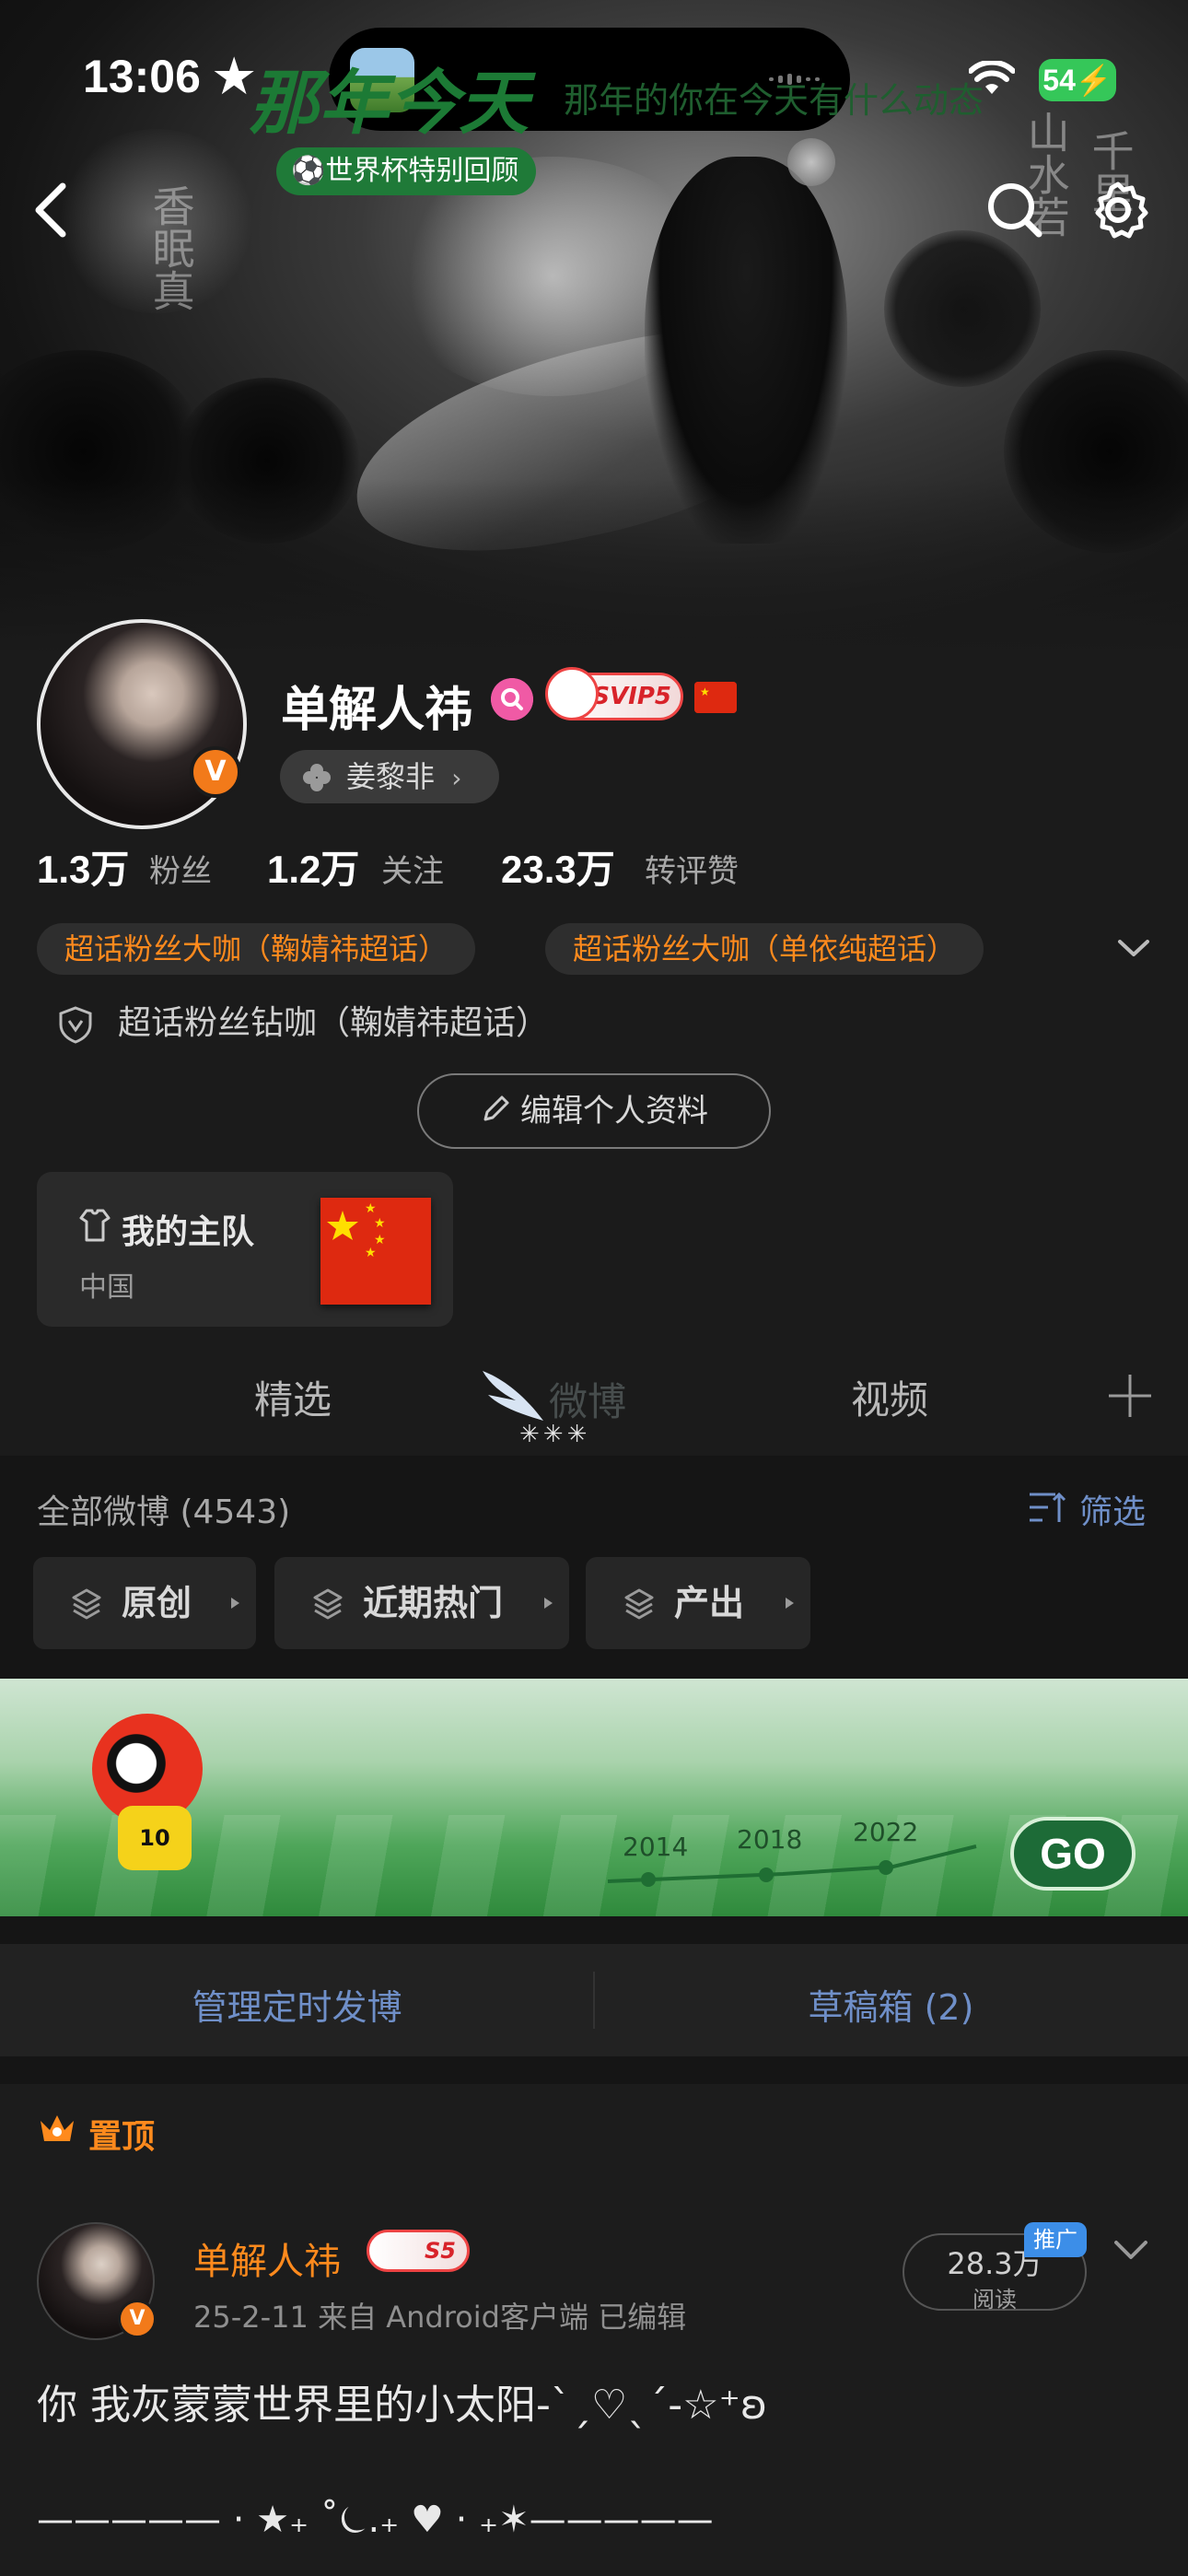 The image size is (1188, 2576). Describe the element at coordinates (709, 1603) in the screenshot. I see `chip-output-label: 产出` at that location.